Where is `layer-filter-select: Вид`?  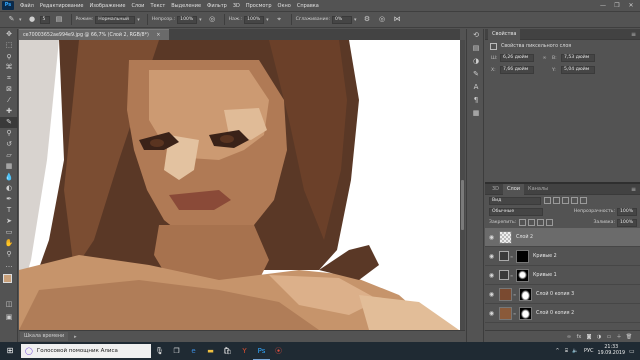
layer-filter-select: Вид is located at coordinates (515, 200).